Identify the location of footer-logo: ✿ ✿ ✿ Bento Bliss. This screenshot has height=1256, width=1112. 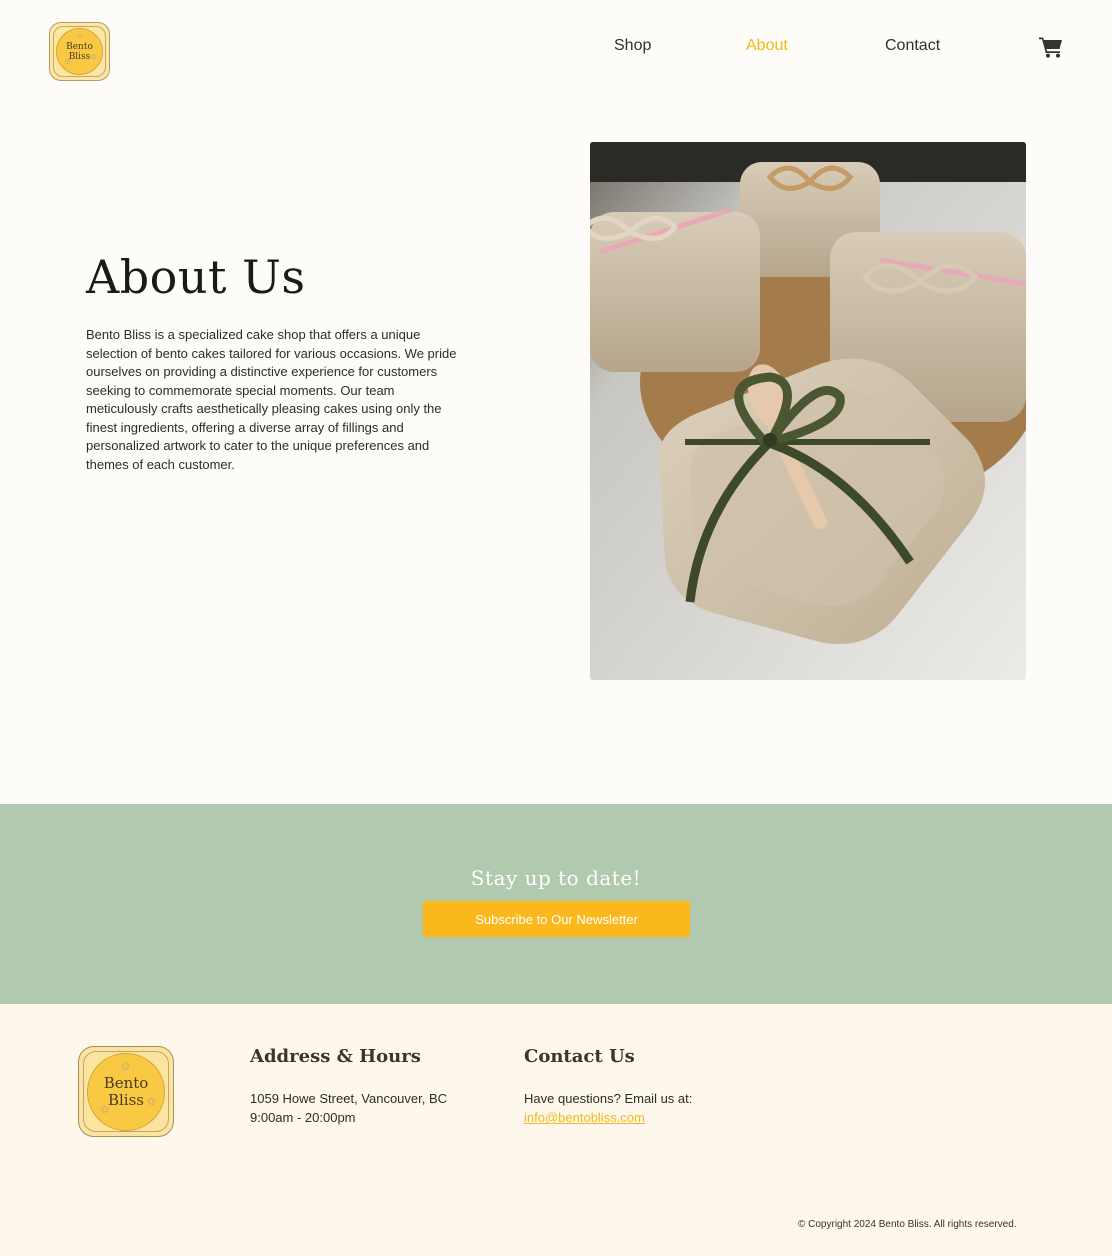
(126, 1091).